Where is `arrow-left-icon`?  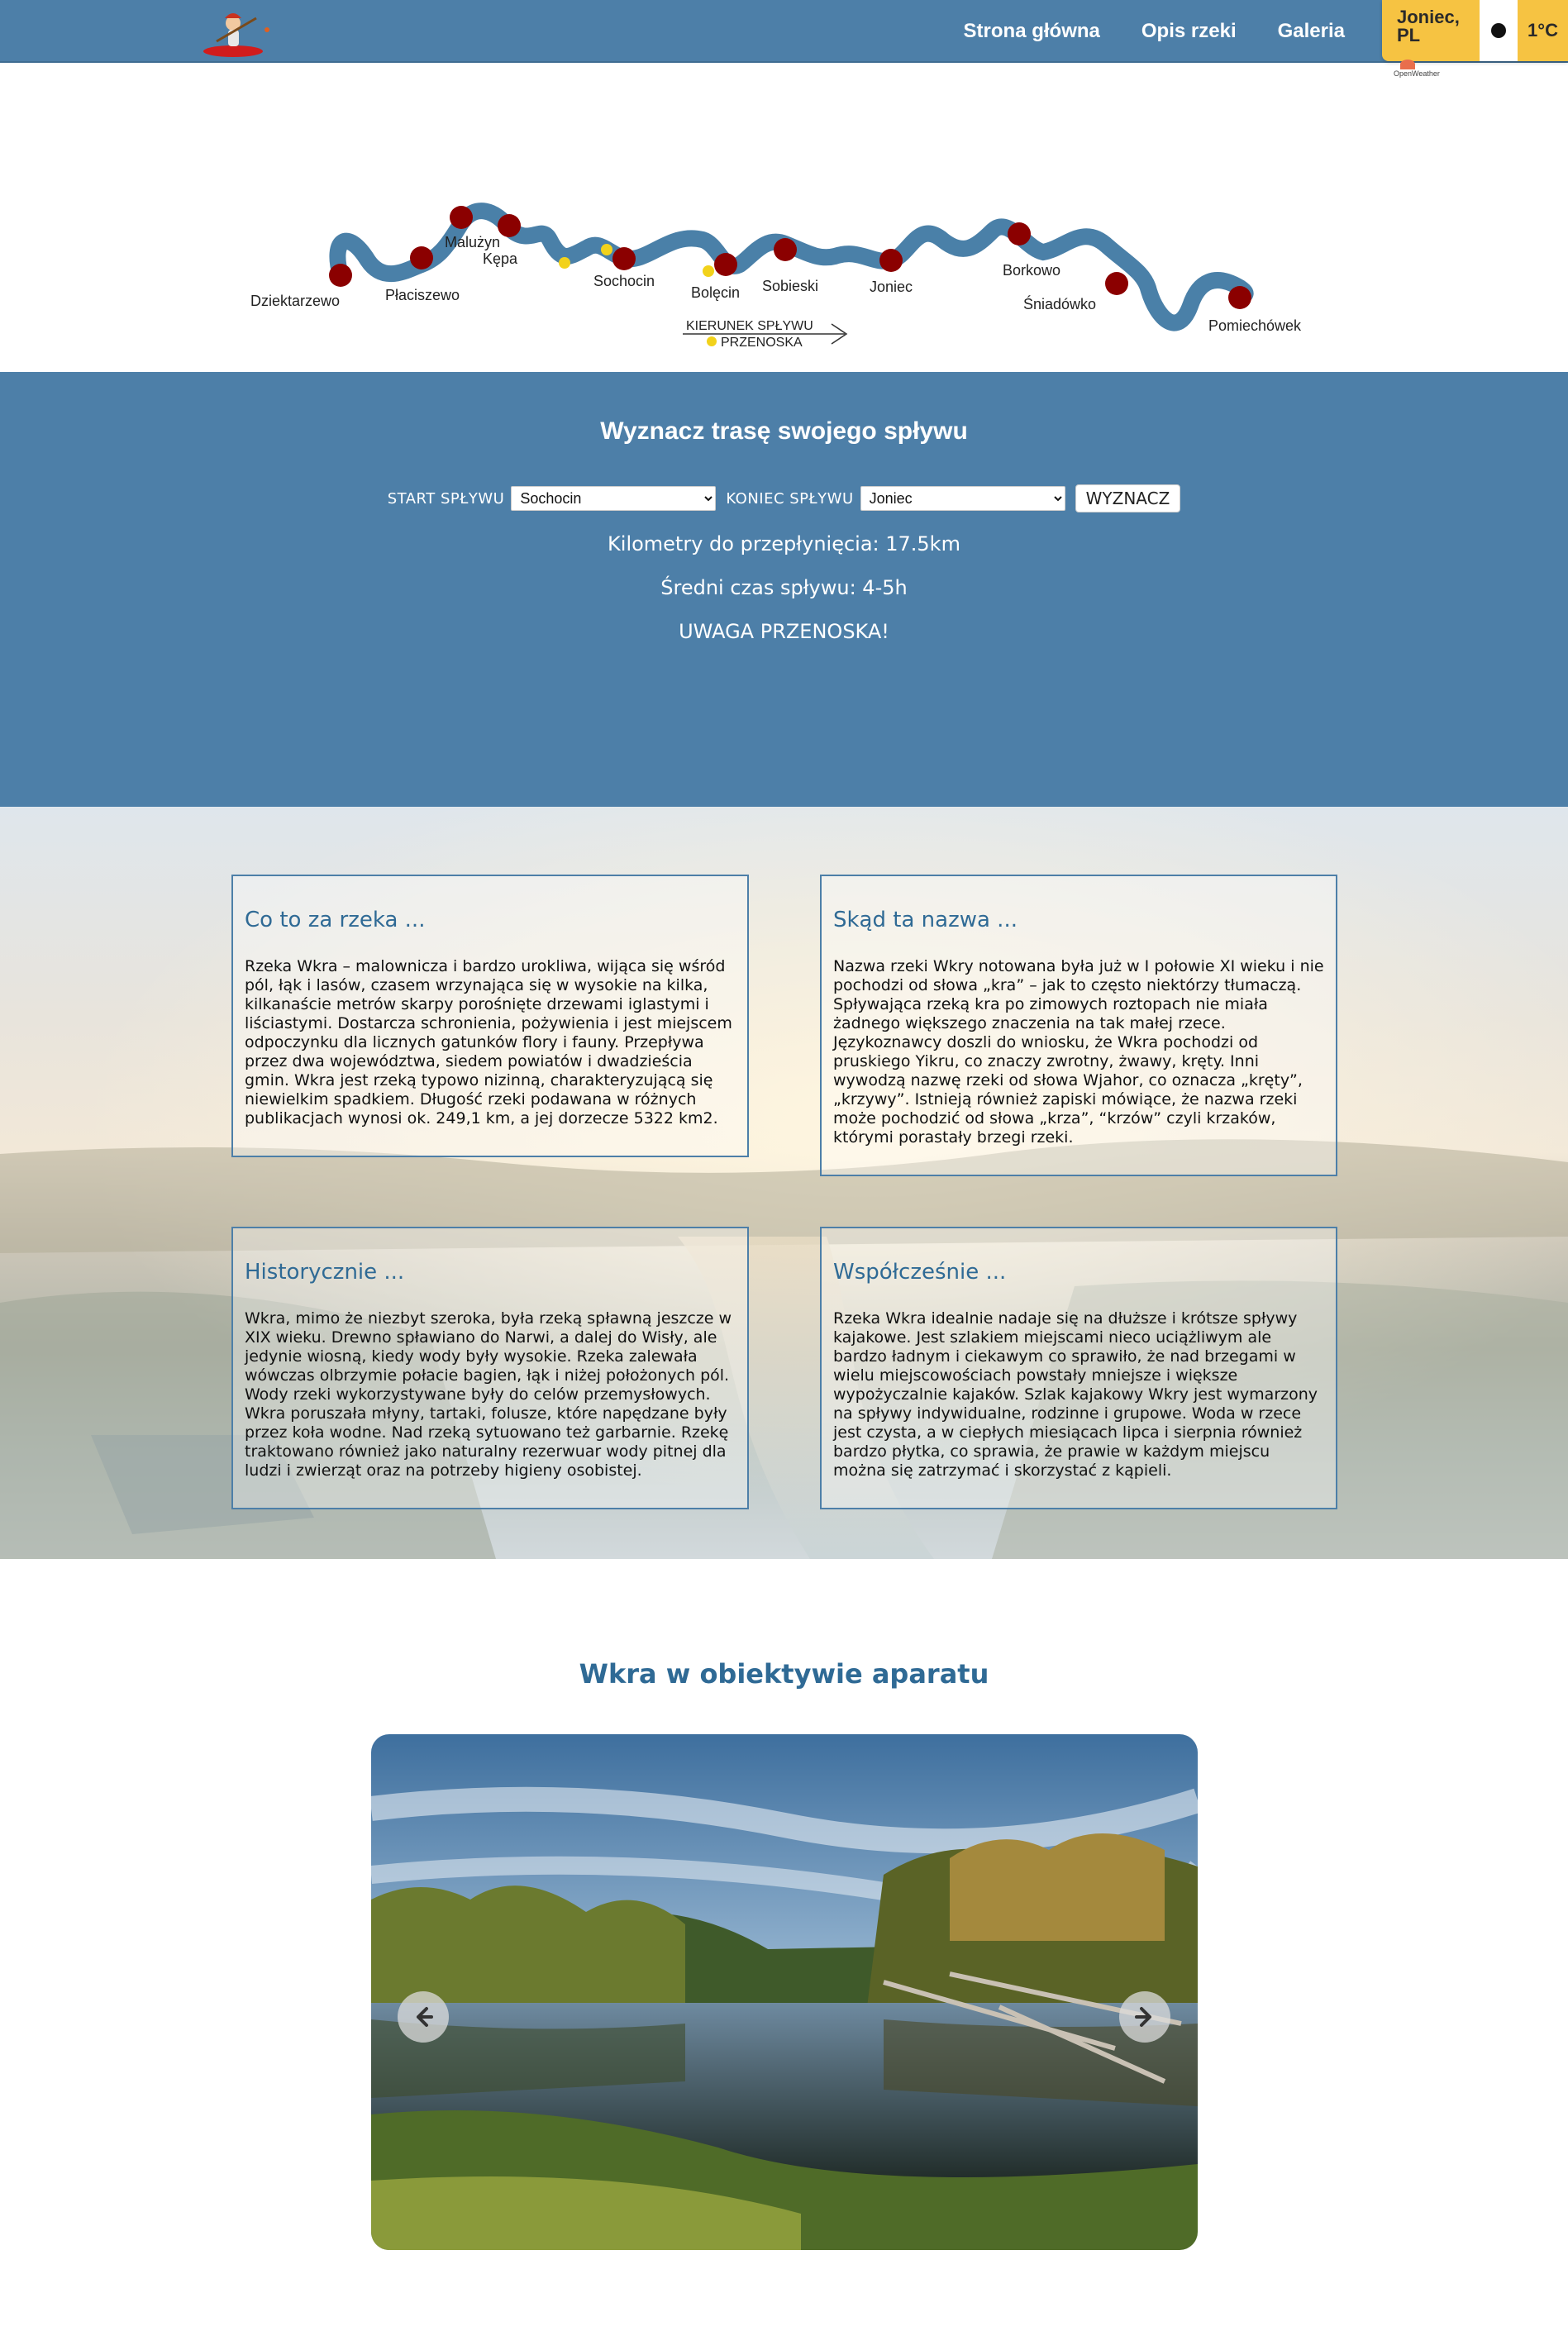
arrow-left-icon is located at coordinates (425, 2017).